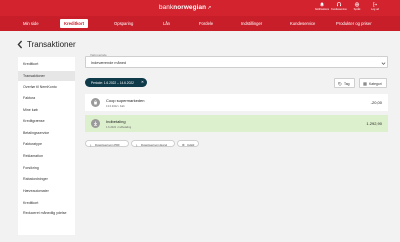  I want to click on sidebar-item-kreditkort: Kreditkort, so click(46, 64).